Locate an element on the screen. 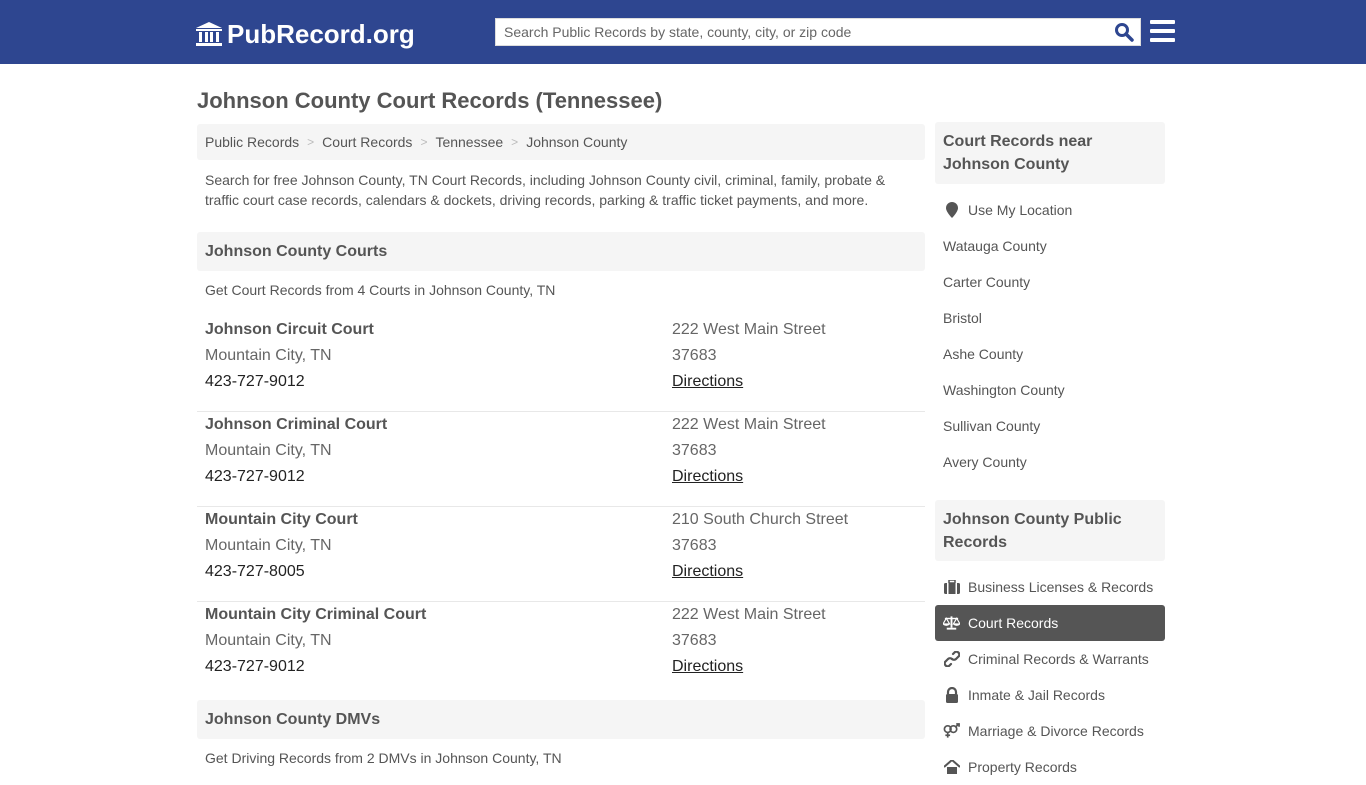  search-button is located at coordinates (1124, 32).